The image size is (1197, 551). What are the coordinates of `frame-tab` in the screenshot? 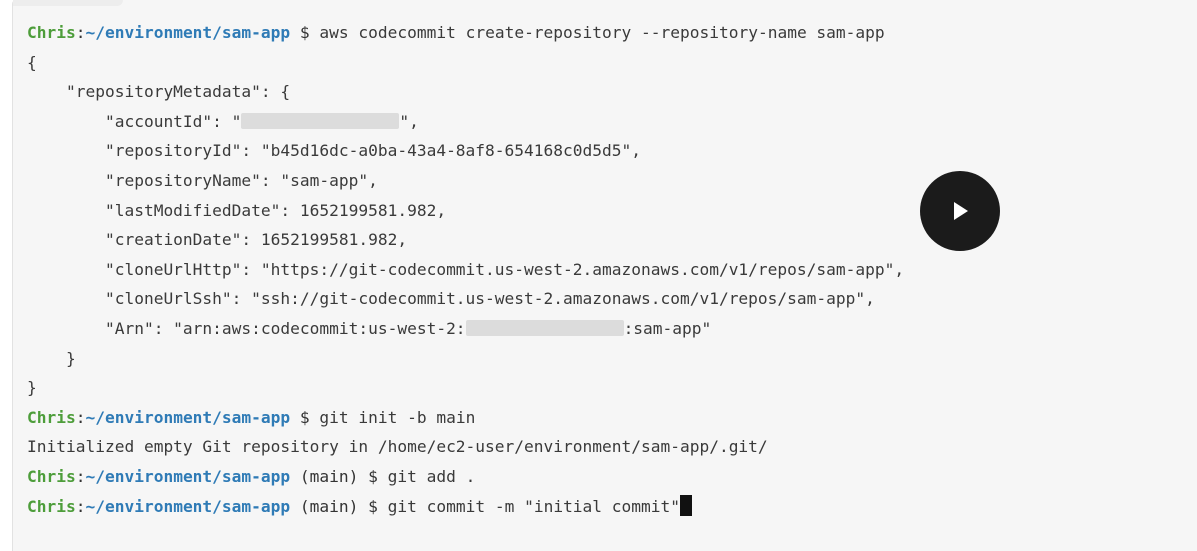 It's located at (68, 3).